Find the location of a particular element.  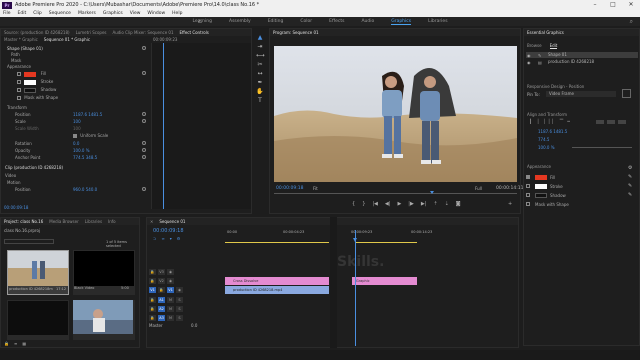

close-sequence-icon: ✕ is located at coordinates (151, 221).